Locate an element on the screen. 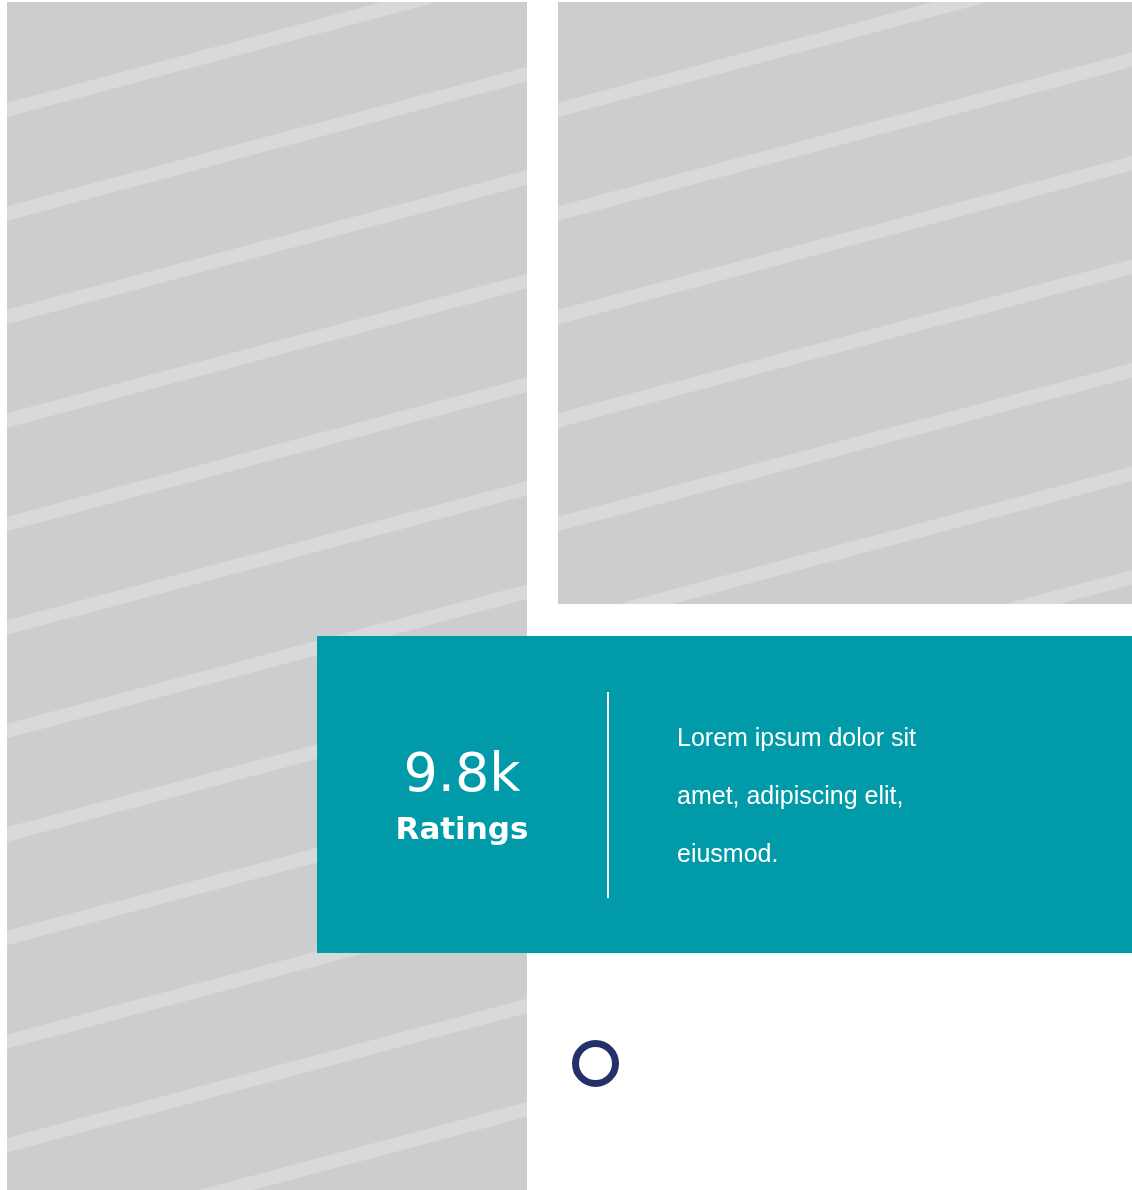 Image resolution: width=1132 pixels, height=1190 pixels. stat-description: Lorem ipsum dolor sit amet, adipiscing elit, eiusmod. is located at coordinates (797, 795).